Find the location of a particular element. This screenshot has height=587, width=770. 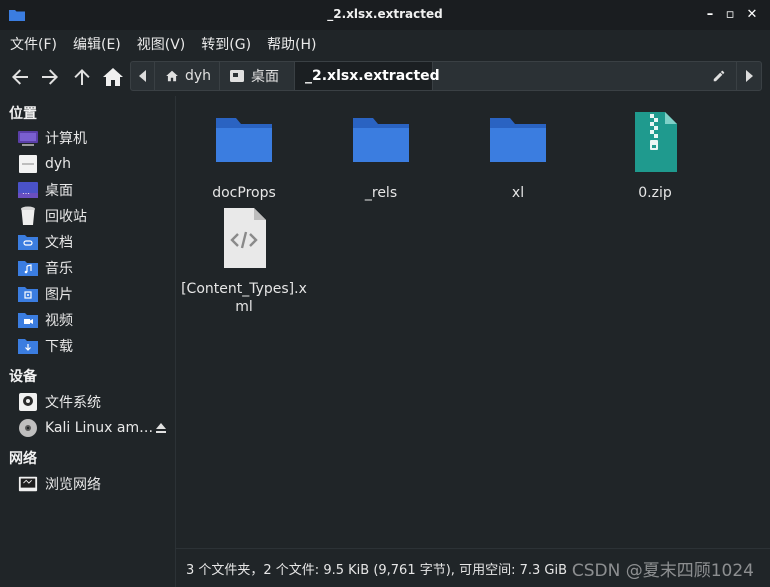

sidebar-item-computer: 计算机 is located at coordinates (95, 138).